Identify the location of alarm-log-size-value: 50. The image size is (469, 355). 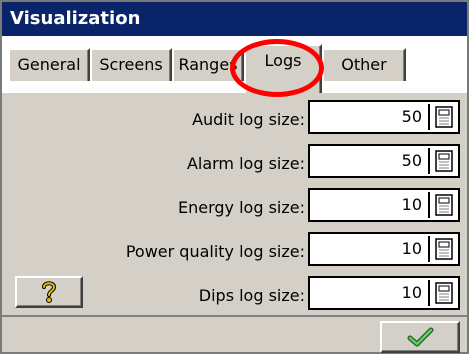
(411, 160).